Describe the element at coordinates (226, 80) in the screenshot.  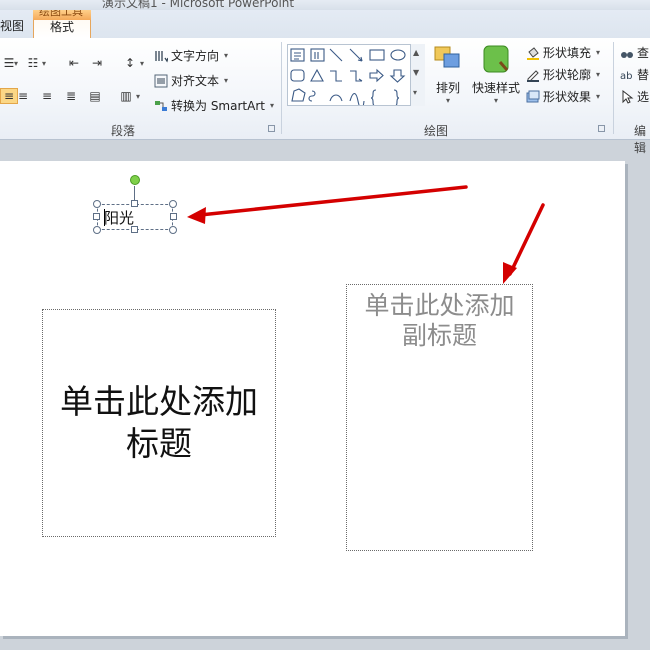
I see `align-text-dropdown-icon: ▾` at that location.